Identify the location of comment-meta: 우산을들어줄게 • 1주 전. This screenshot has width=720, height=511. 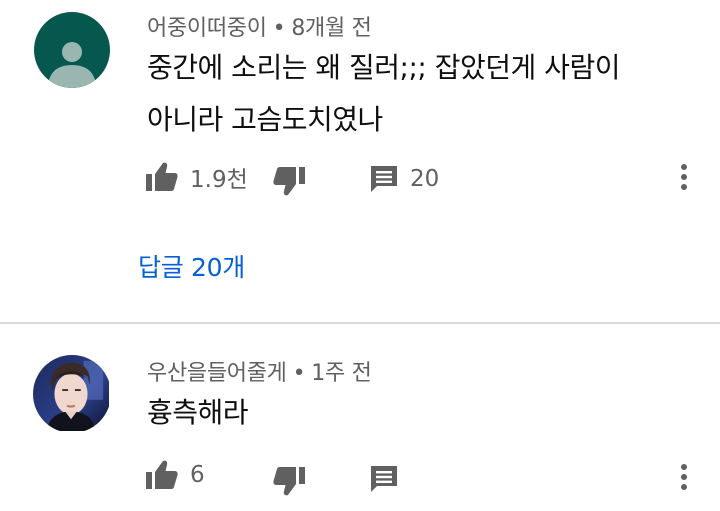
(259, 371).